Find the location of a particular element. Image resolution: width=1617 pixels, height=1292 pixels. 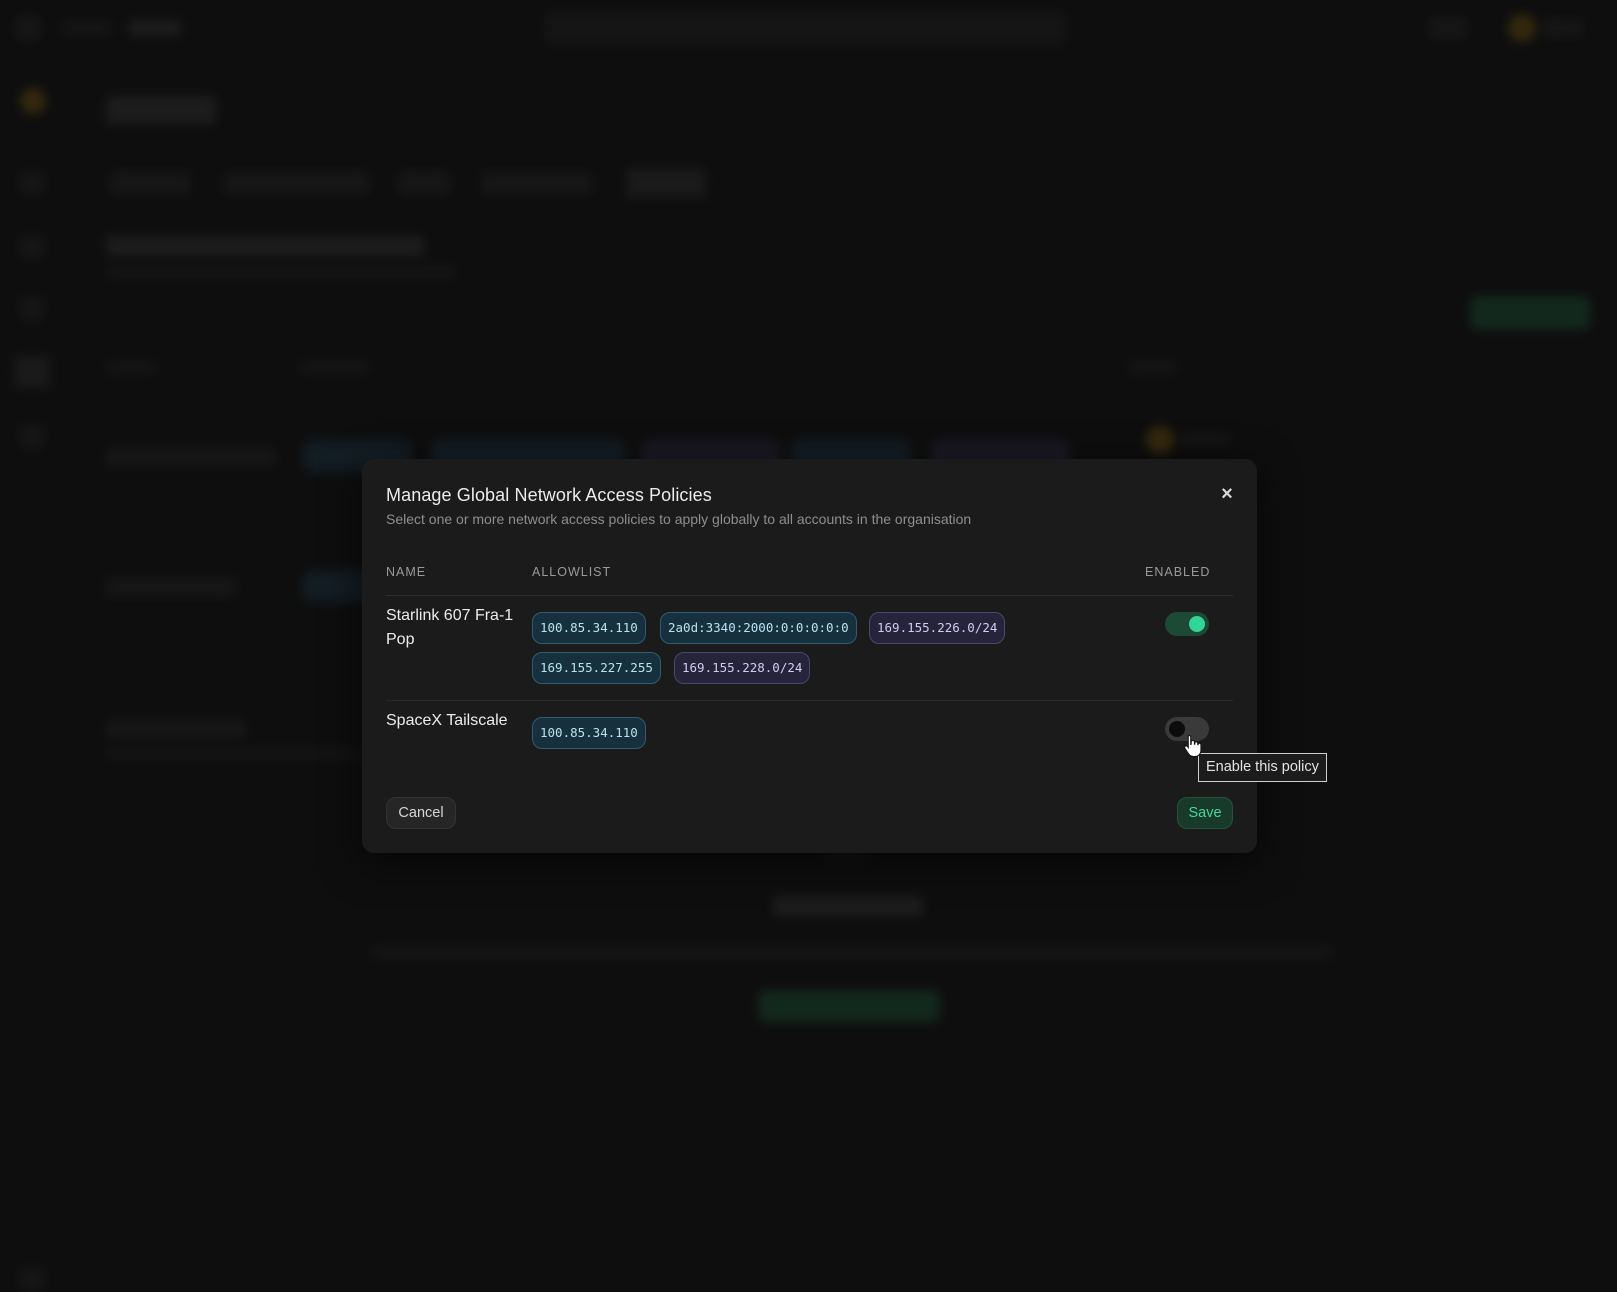

allowlist-chip: 169.155.227.255 is located at coordinates (596, 668).